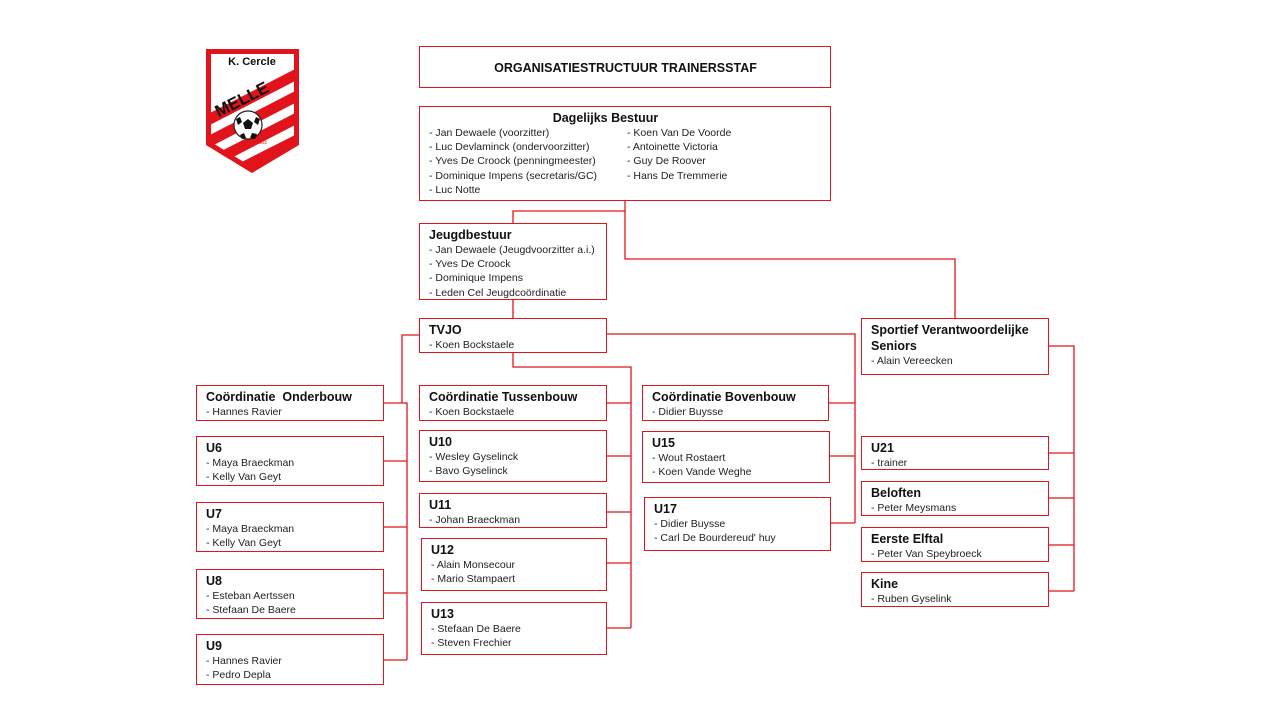  What do you see at coordinates (619, 515) in the screenshot?
I see `connector-tussenbouw-bracket` at bounding box center [619, 515].